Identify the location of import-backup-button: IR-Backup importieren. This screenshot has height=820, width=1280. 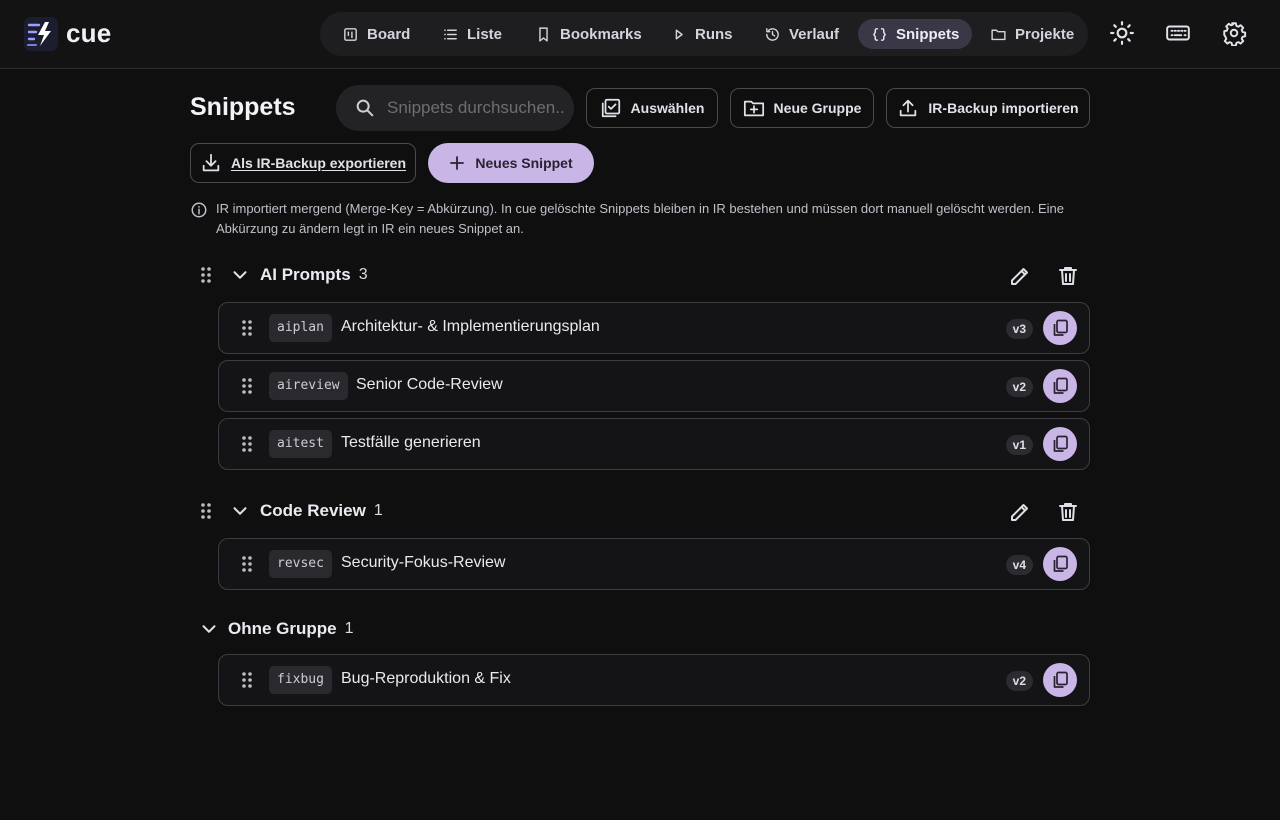
(988, 108).